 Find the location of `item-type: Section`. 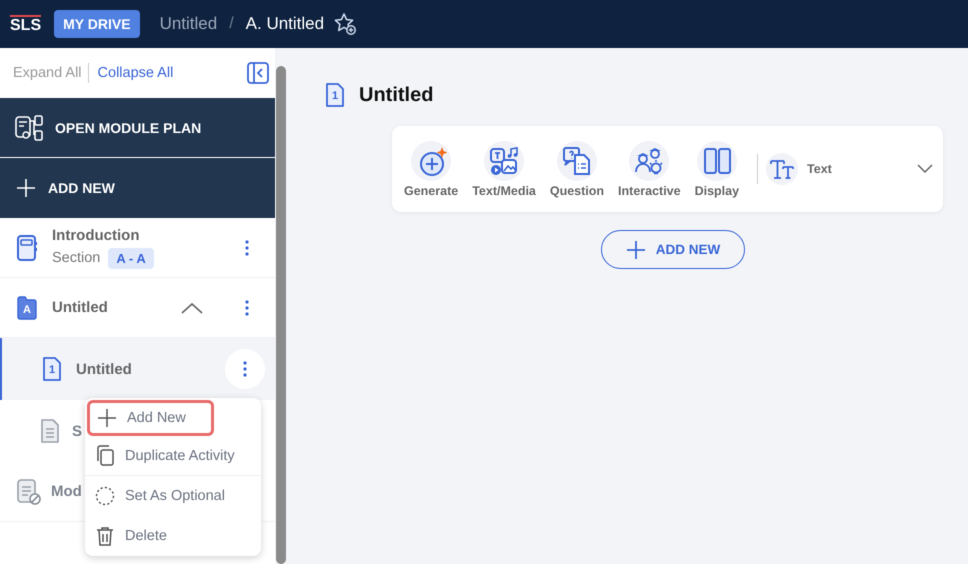

item-type: Section is located at coordinates (76, 258).